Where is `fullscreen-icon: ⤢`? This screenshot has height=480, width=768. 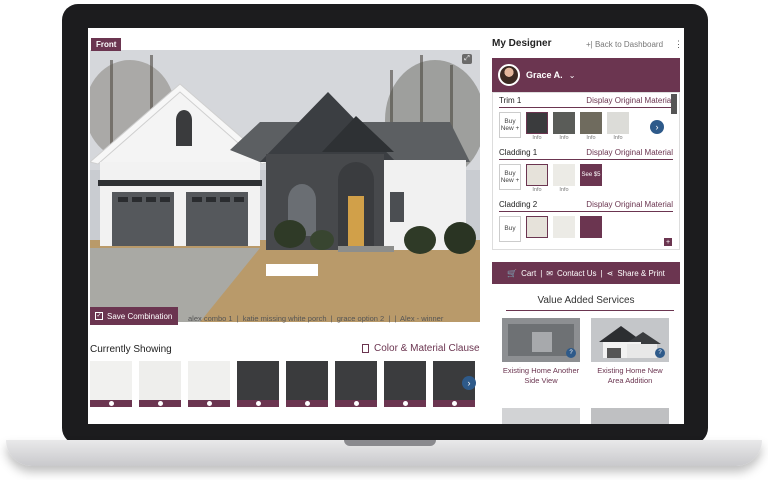 fullscreen-icon: ⤢ is located at coordinates (467, 59).